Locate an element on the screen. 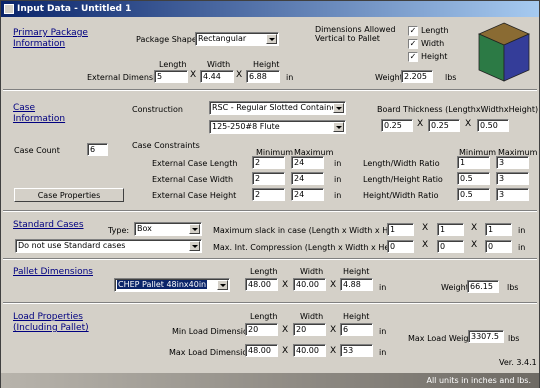 This screenshot has width=540, height=388. lh-ratio-min-input: 0.5 is located at coordinates (473, 178).